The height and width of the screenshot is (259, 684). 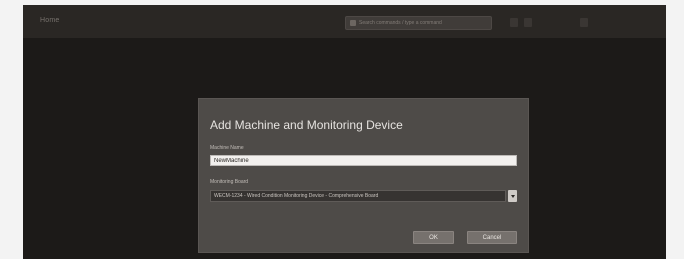 I want to click on command-search-text: Search commands / type a command, so click(x=400, y=23).